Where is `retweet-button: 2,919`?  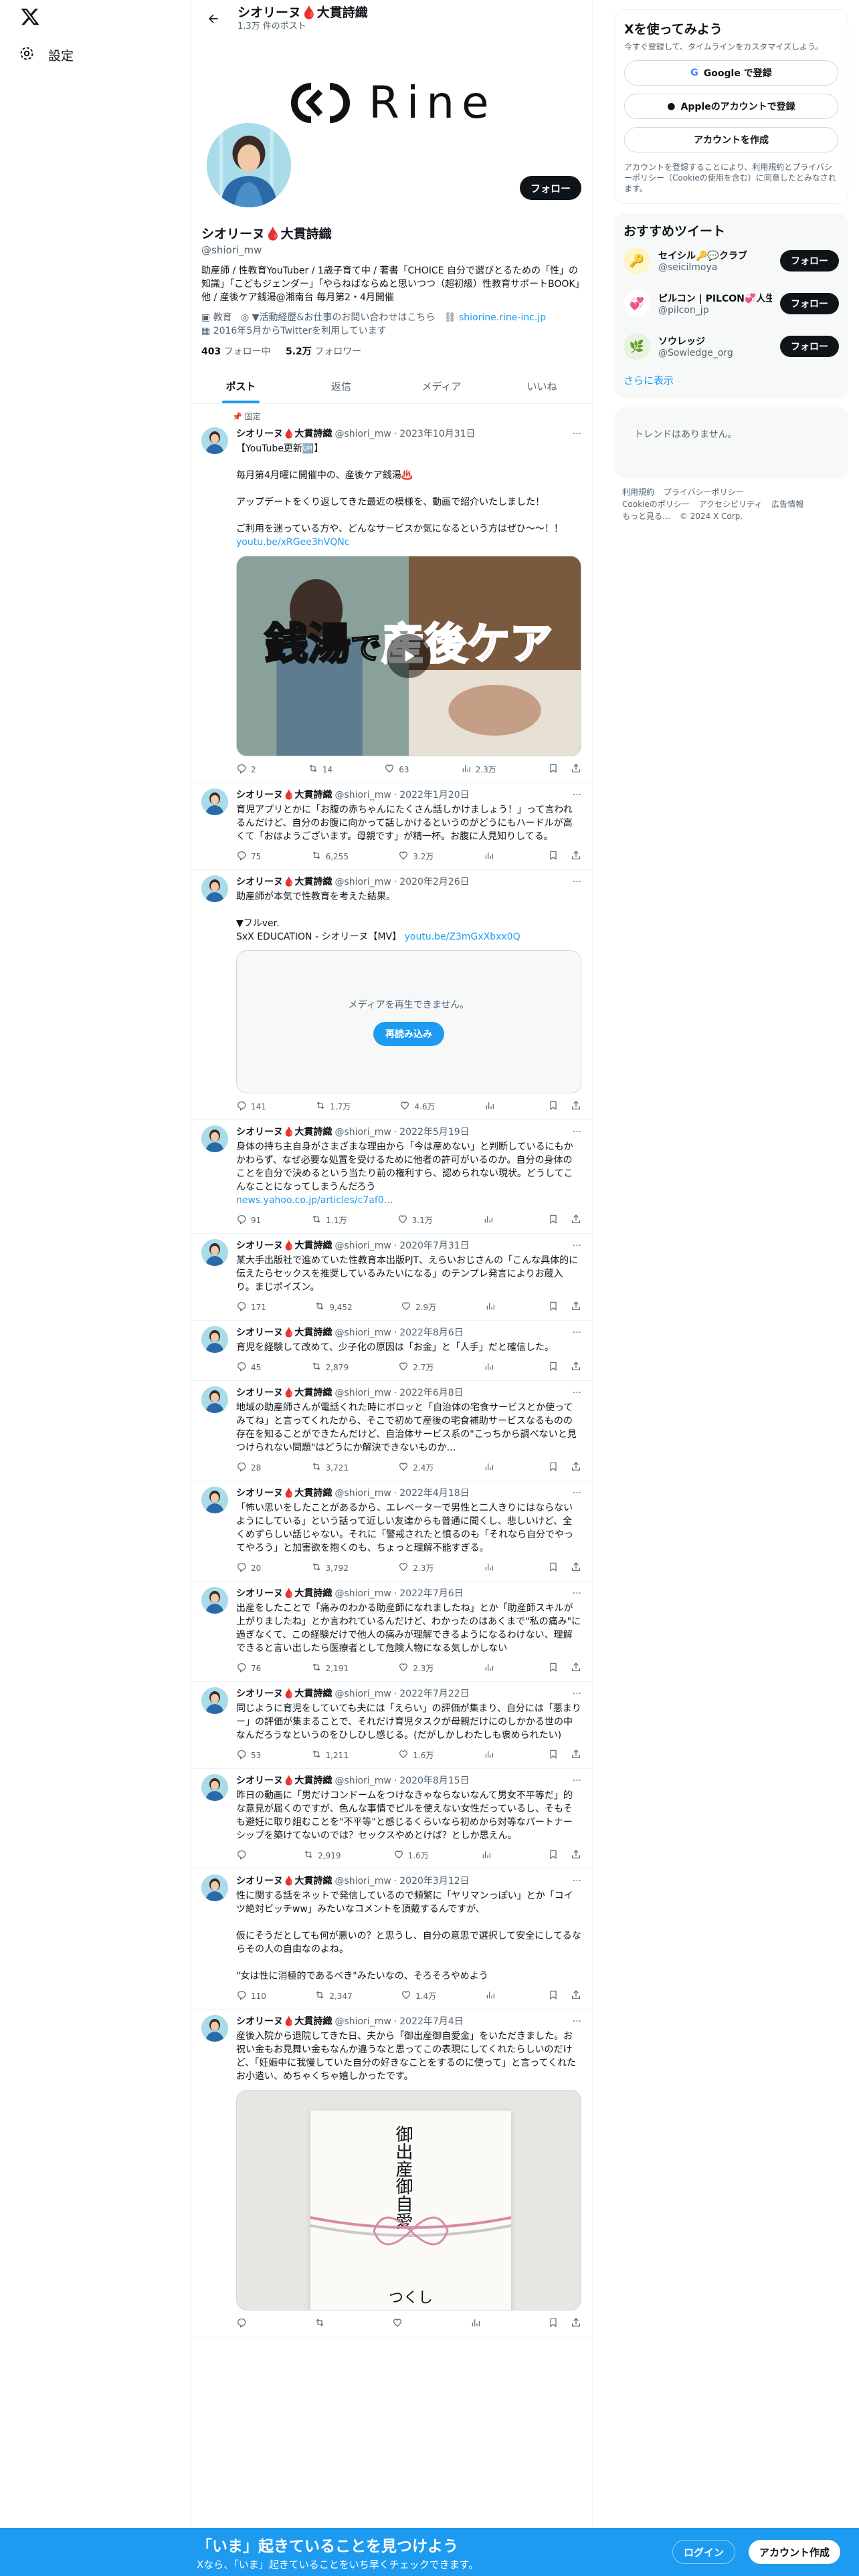 retweet-button: 2,919 is located at coordinates (322, 1856).